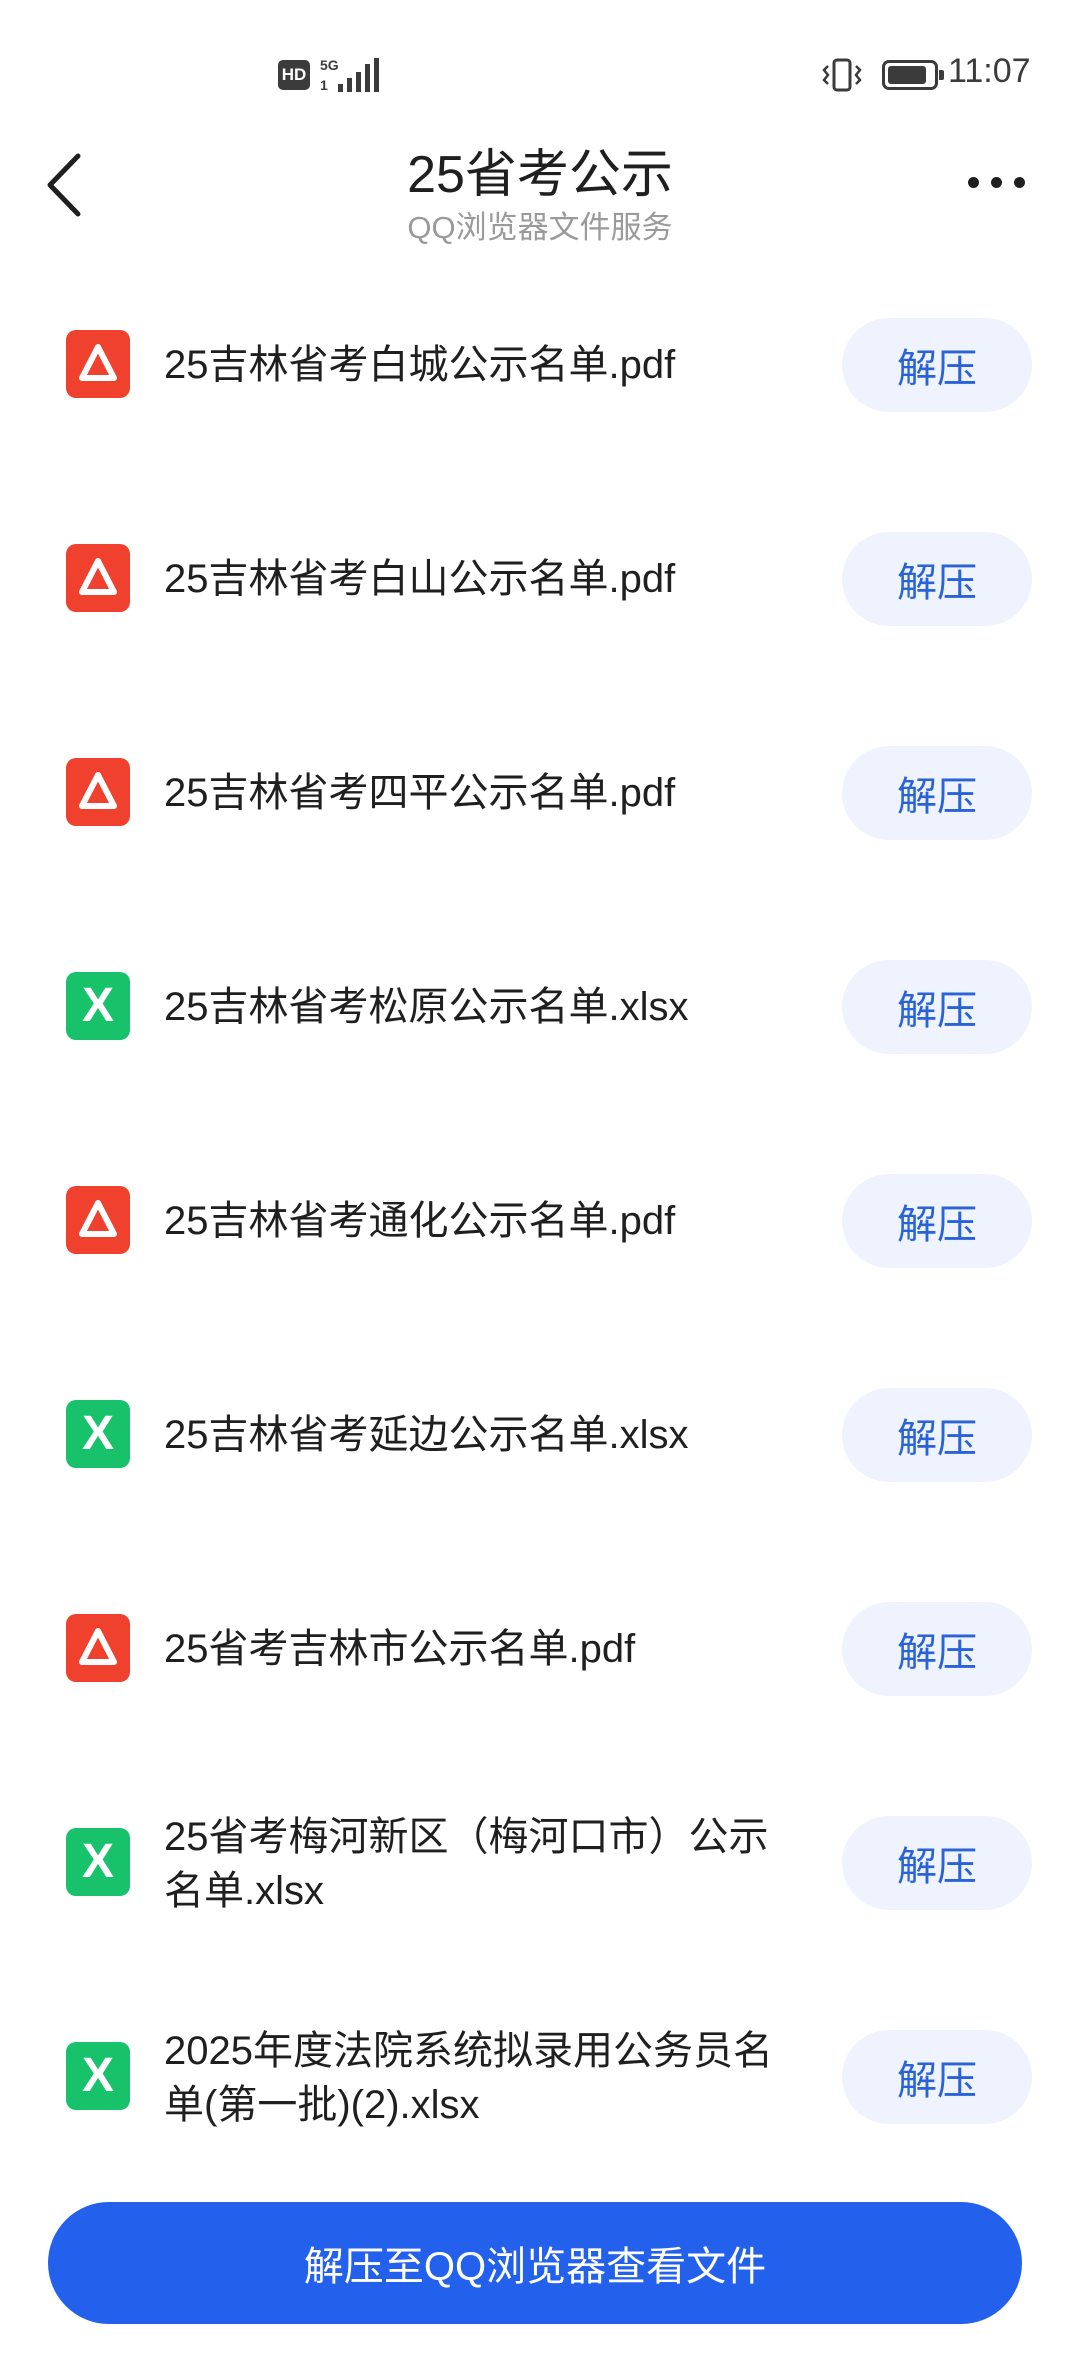 The image size is (1080, 2376). I want to click on list-item: 25吉林省考通化公示名单.pdf 解压, so click(540, 1221).